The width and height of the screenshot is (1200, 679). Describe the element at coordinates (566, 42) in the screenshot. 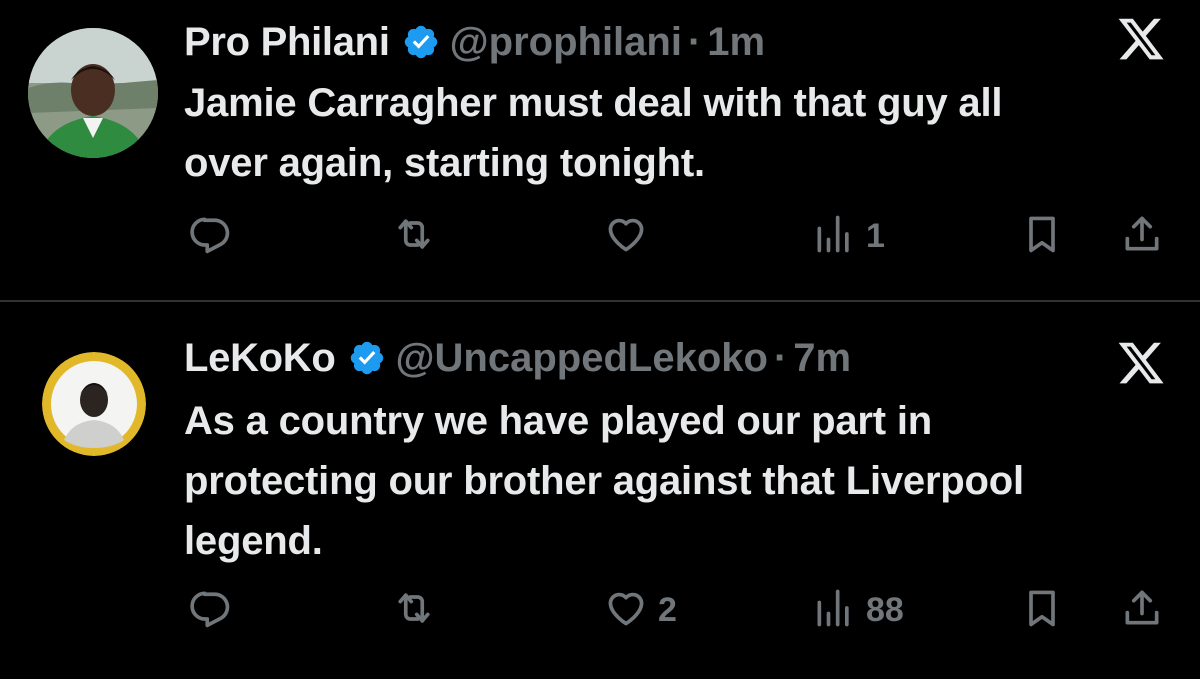

I see `user-handle: @prophilani` at that location.